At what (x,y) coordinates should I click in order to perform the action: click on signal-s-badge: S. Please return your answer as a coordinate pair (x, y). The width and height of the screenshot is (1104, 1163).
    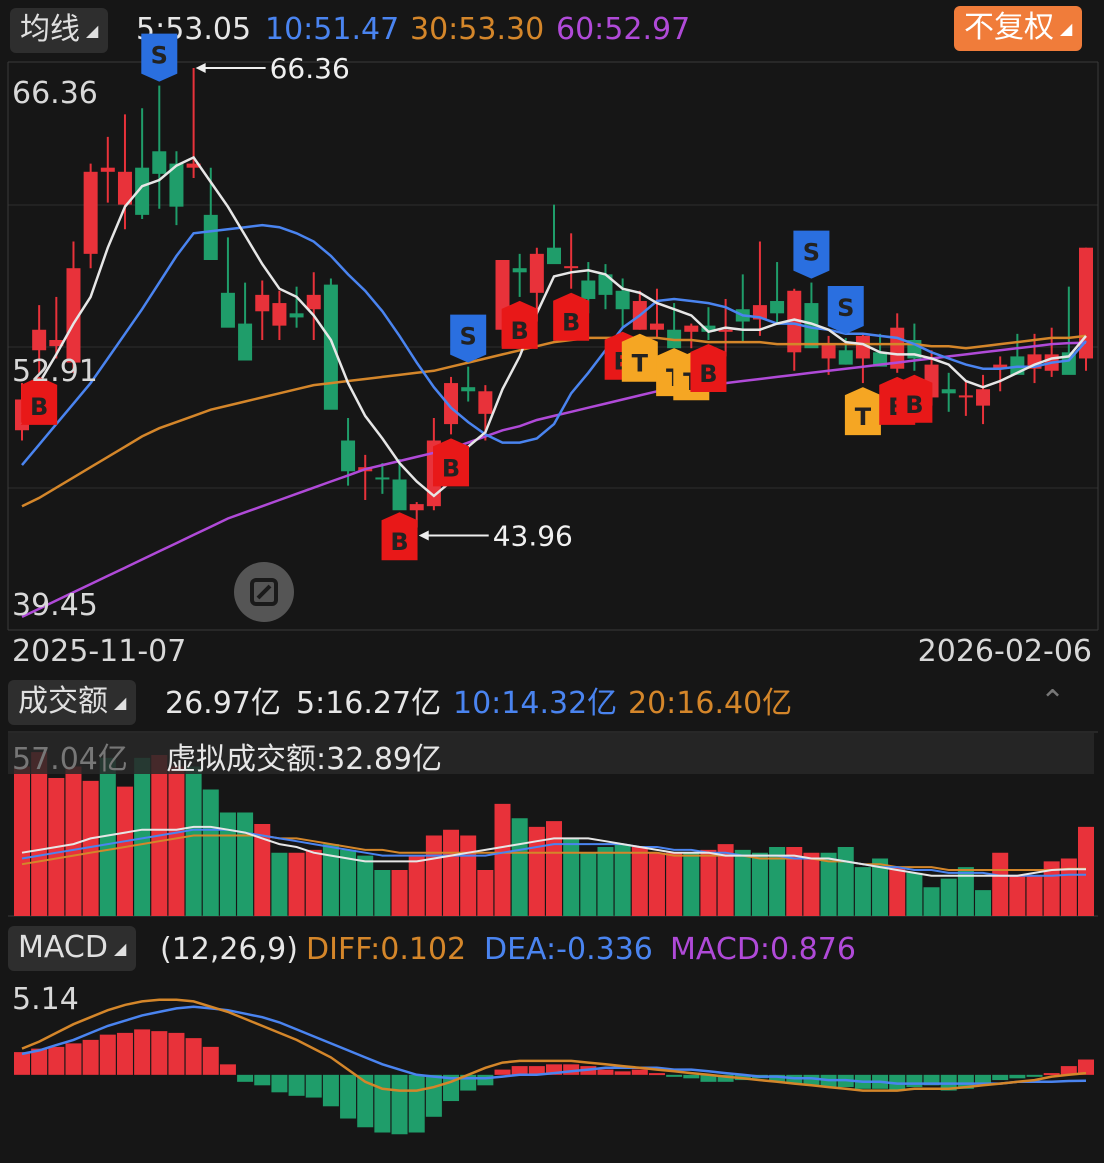
    Looking at the image, I should click on (159, 57).